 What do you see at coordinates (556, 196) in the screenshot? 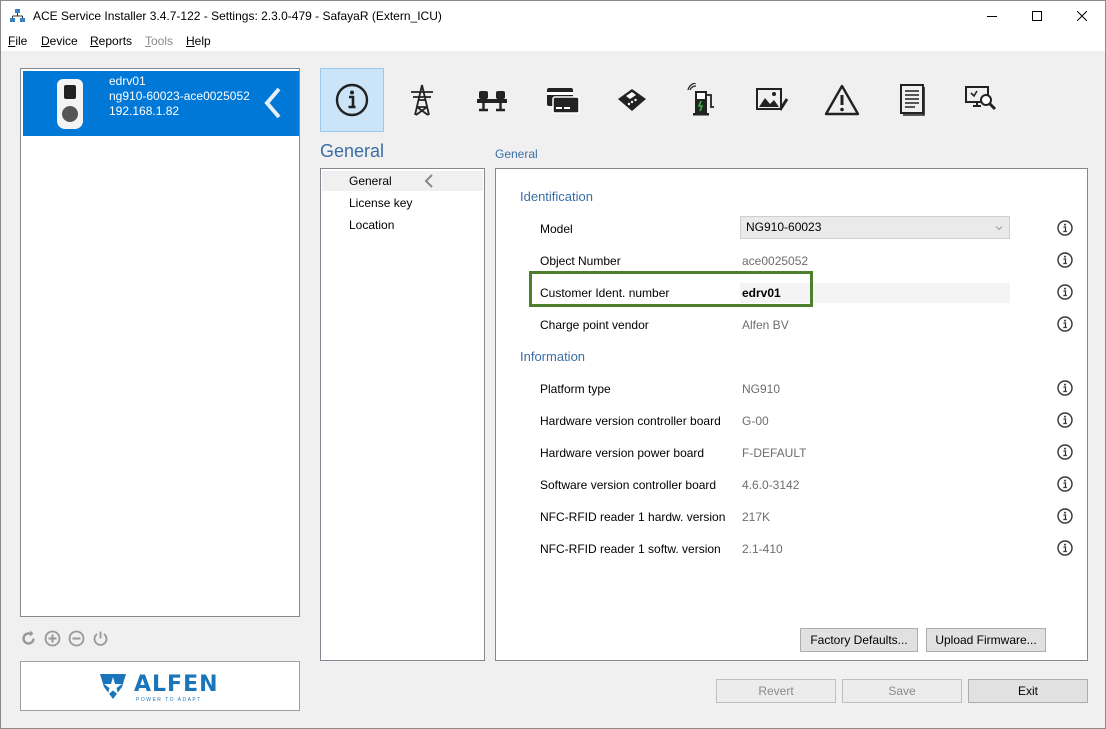
I see `identification-heading: Identification` at bounding box center [556, 196].